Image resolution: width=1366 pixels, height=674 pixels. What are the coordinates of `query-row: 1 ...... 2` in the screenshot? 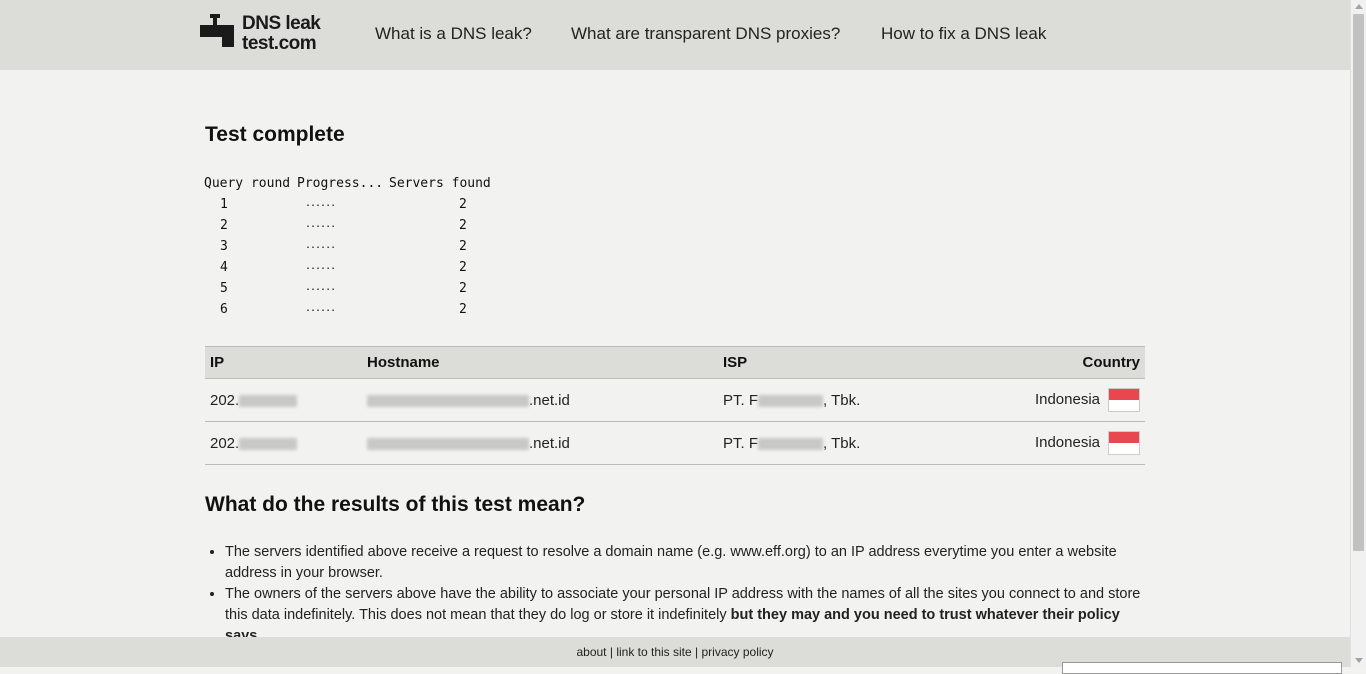 It's located at (354, 207).